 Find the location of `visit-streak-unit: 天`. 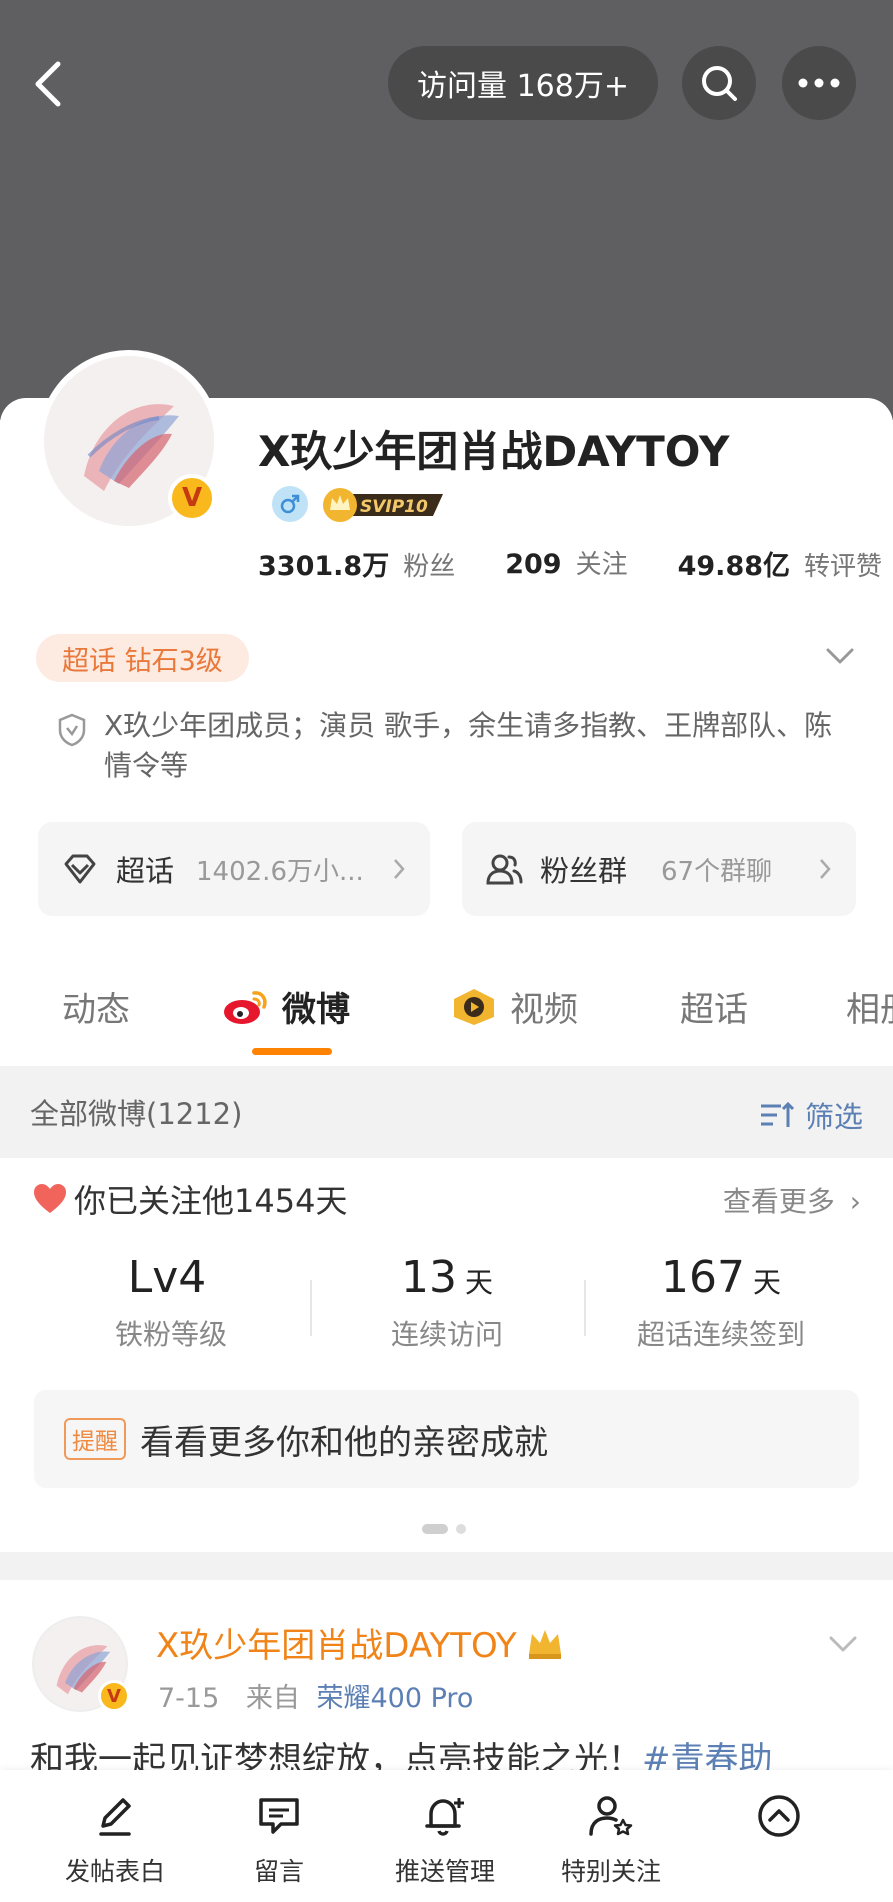

visit-streak-unit: 天 is located at coordinates (478, 1282).